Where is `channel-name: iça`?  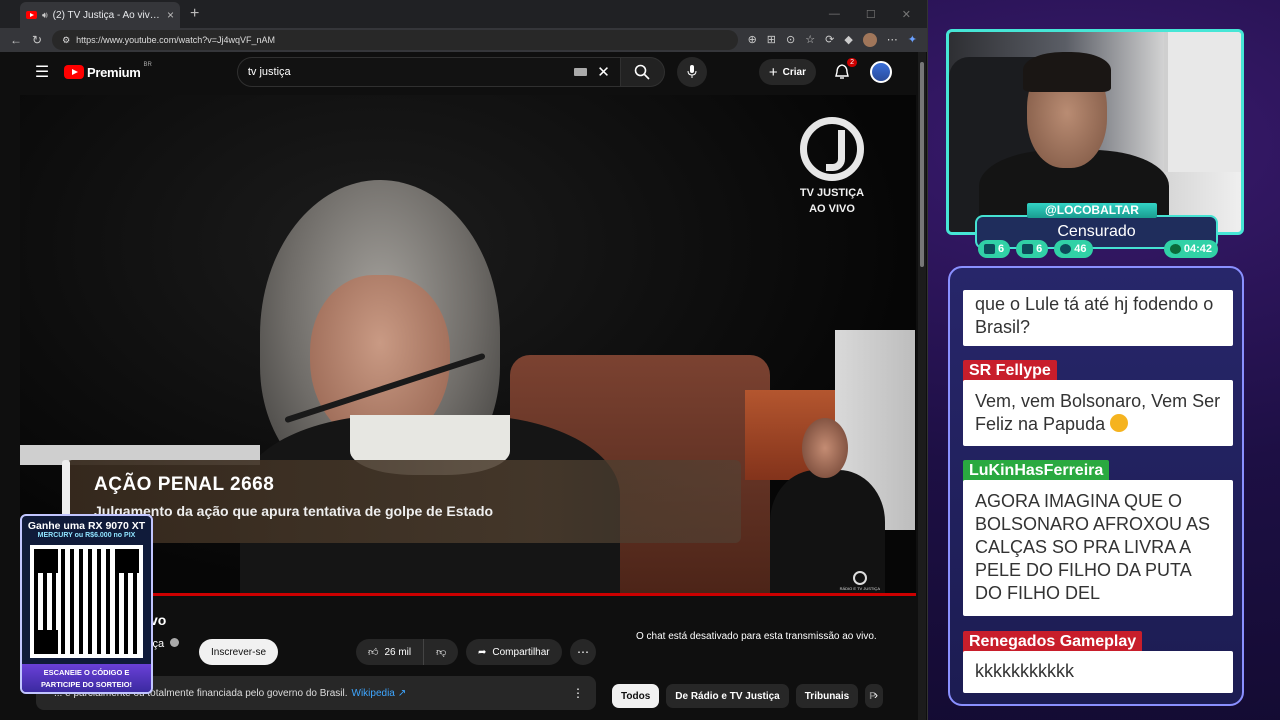 channel-name: iça is located at coordinates (165, 644).